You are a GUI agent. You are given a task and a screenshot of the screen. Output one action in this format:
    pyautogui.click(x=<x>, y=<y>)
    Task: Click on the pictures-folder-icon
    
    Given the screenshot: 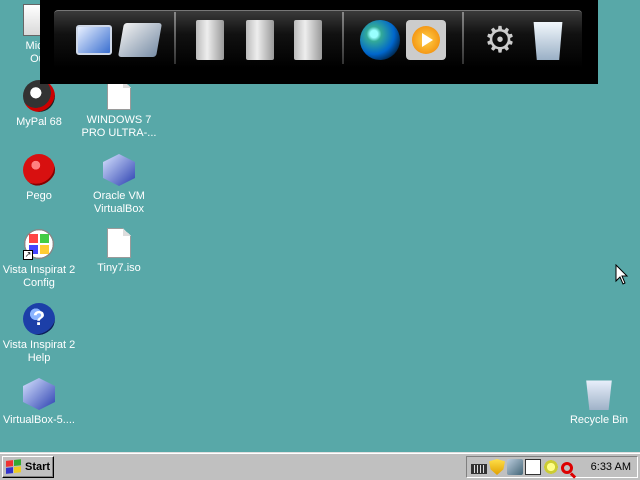 What is the action you would take?
    pyautogui.click(x=308, y=40)
    